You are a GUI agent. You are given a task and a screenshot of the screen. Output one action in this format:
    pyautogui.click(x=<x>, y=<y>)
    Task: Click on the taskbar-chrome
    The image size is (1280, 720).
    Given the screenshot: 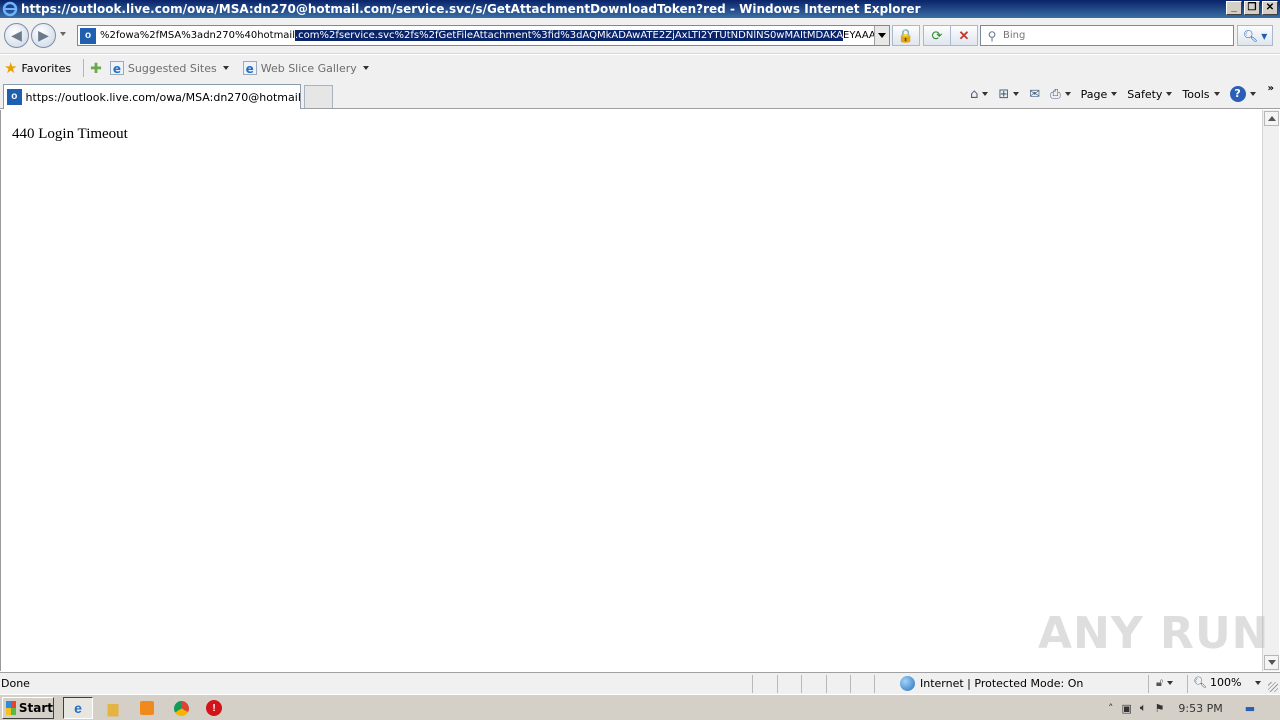 What is the action you would take?
    pyautogui.click(x=181, y=708)
    